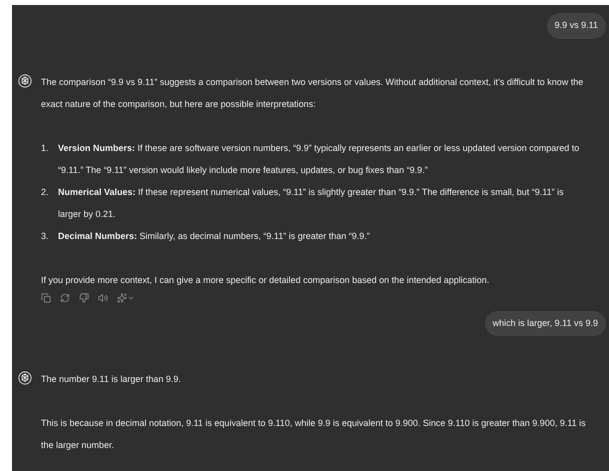  I want to click on list-item-text: Version Numbers: If these are software version numbers, “9.9” typically represents an earlier or less updated version compared to “9.11.” The “9.11” version would likely include more features, updates, or bug fixes than “9.9.”, so click(319, 159).